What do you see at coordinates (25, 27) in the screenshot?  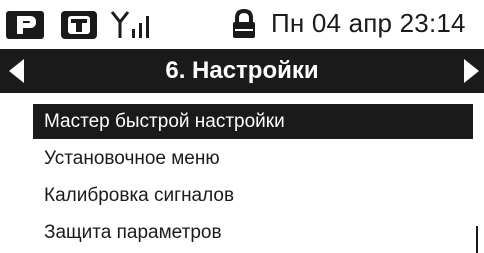 I see `parking-p-icon` at bounding box center [25, 27].